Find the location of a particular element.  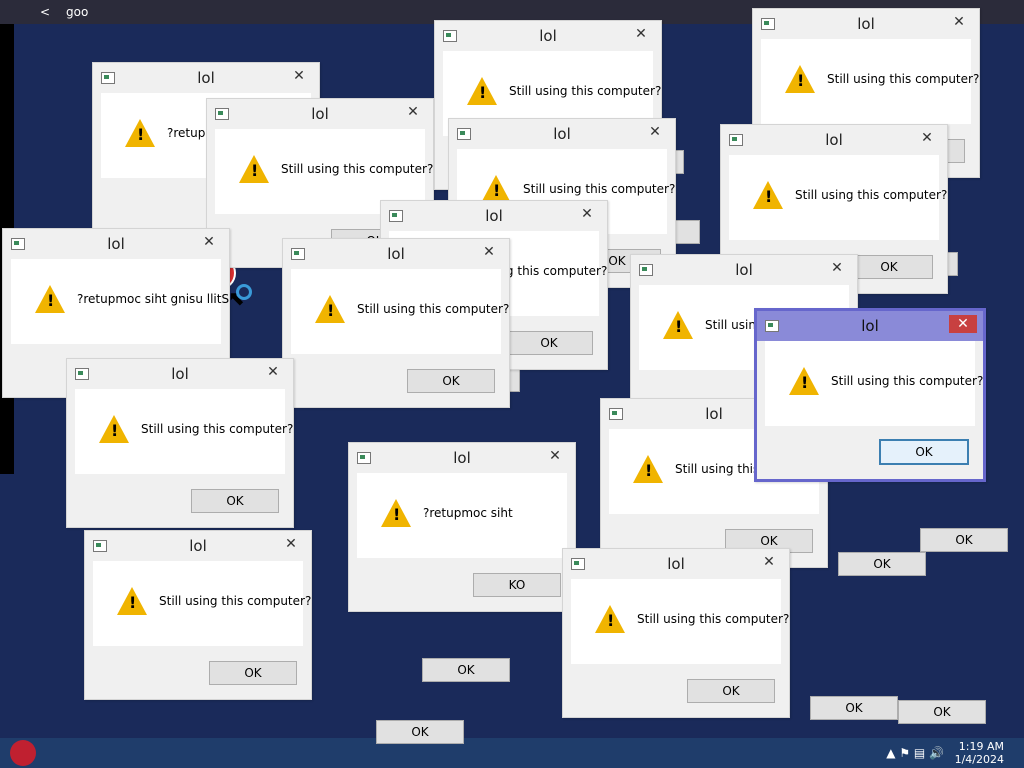

clock: 1:19 AM 1/4/2024 is located at coordinates (979, 753).